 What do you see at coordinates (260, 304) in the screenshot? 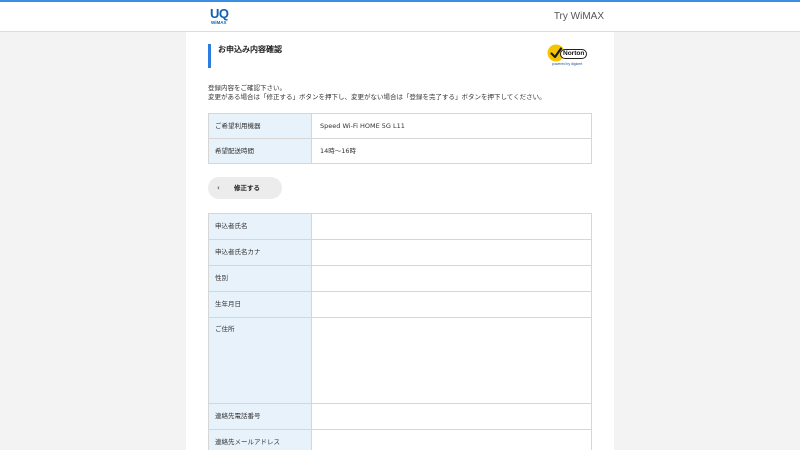
I see `row-label: 生年月日` at bounding box center [260, 304].